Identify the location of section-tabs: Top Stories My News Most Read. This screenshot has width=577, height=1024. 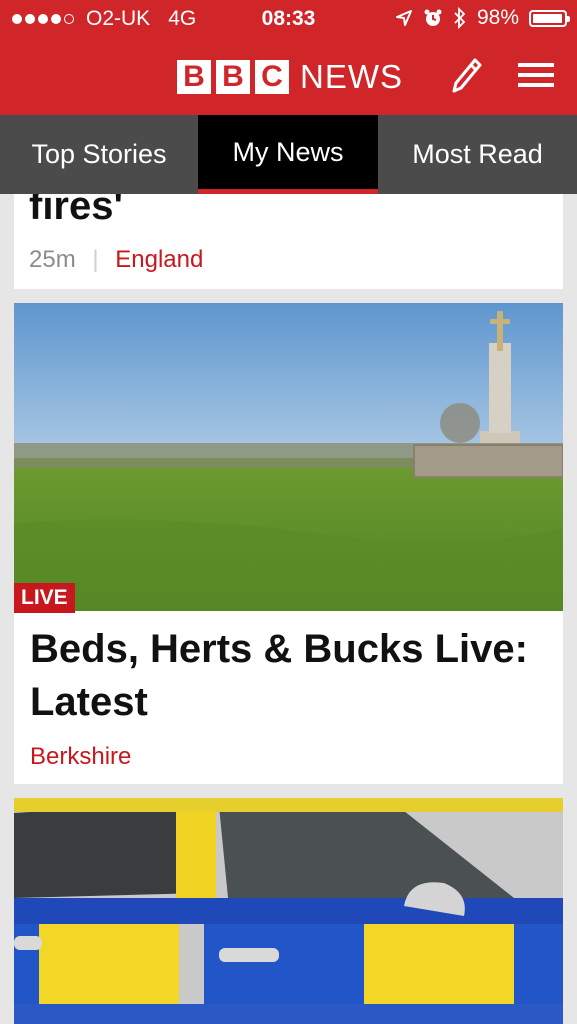
(288, 154).